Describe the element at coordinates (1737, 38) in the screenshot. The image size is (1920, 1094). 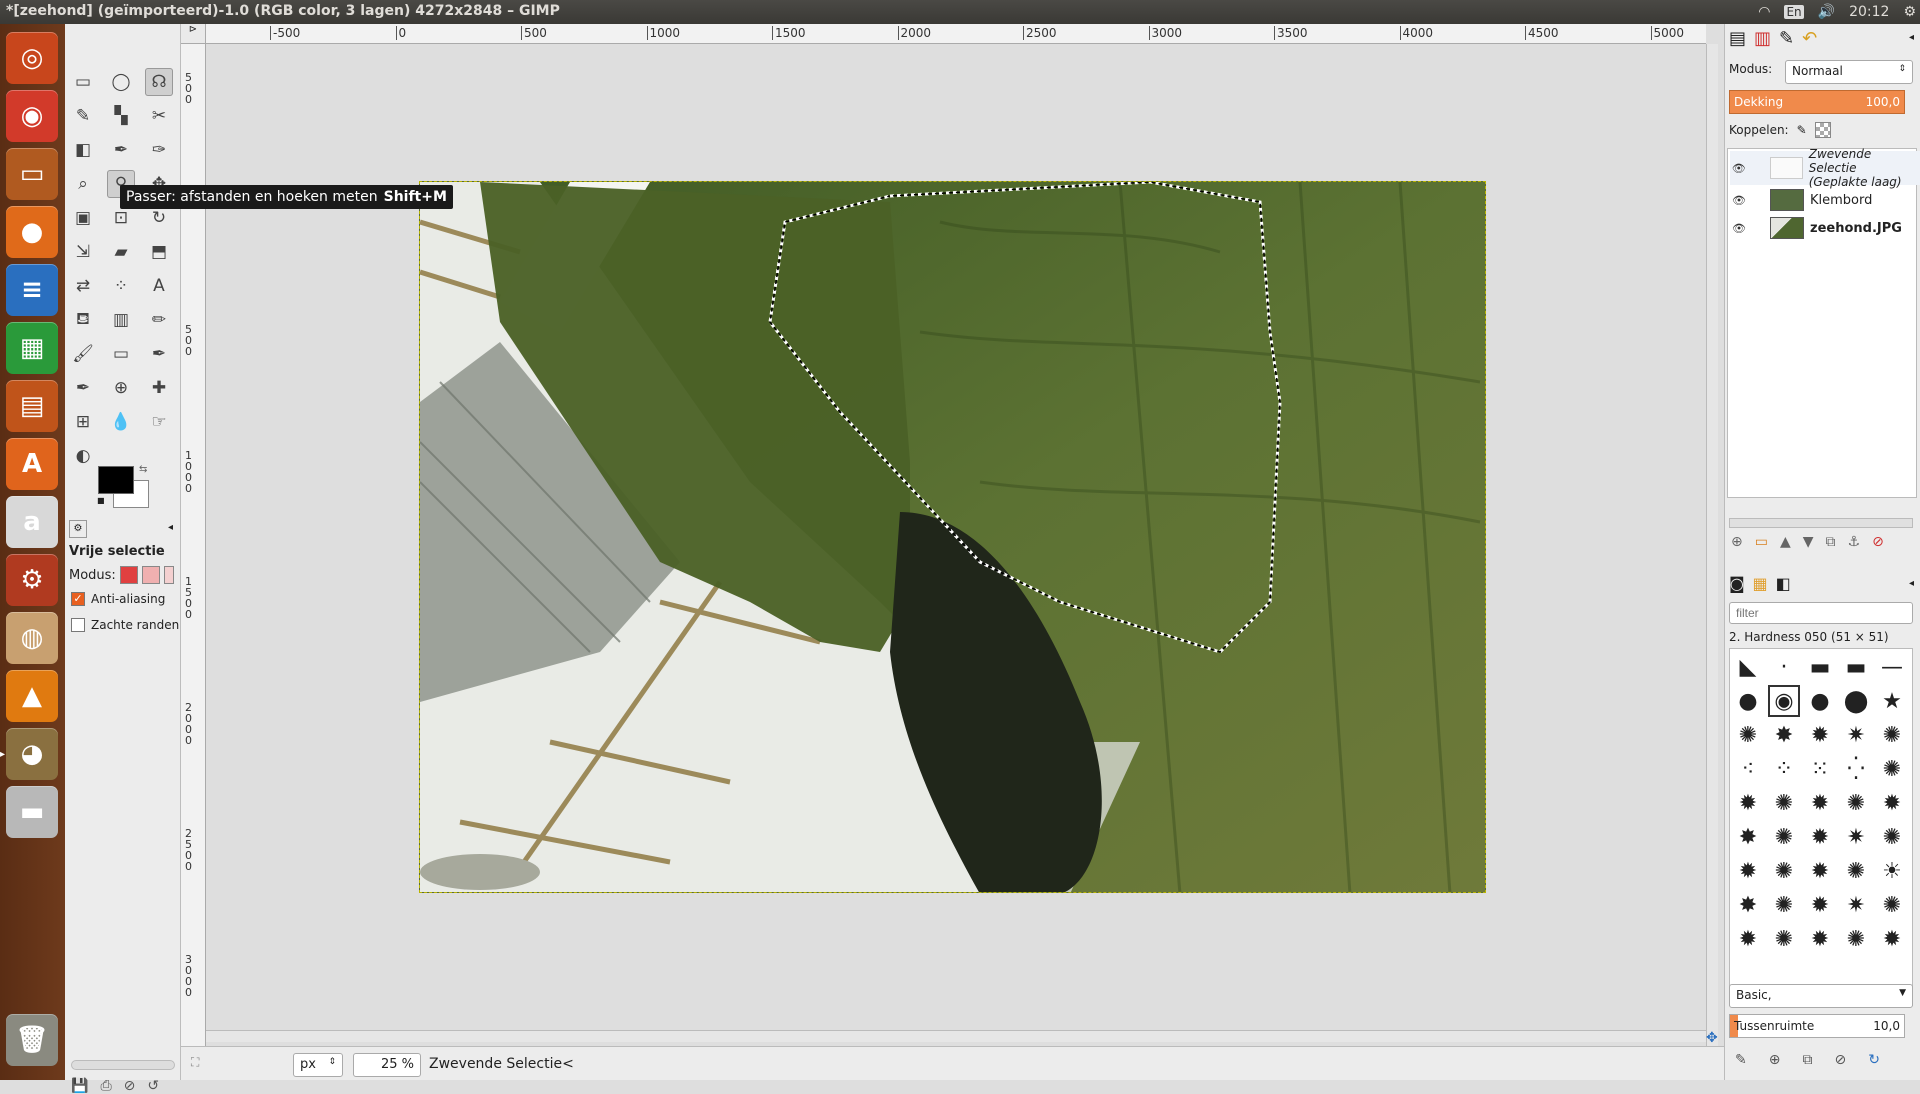
I see `layers-tab-icon: ▤` at that location.